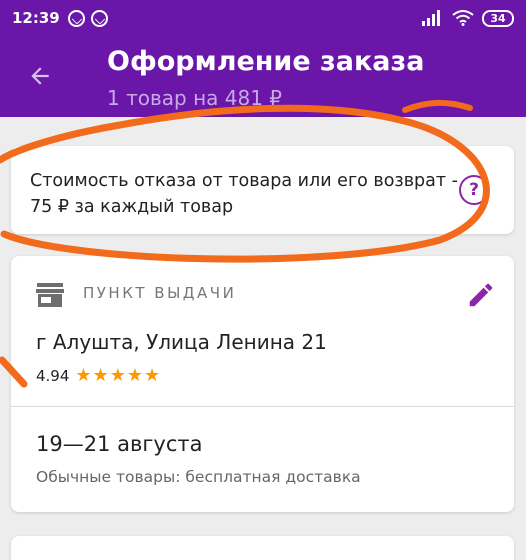  Describe the element at coordinates (262, 548) in the screenshot. I see `next-card` at that location.